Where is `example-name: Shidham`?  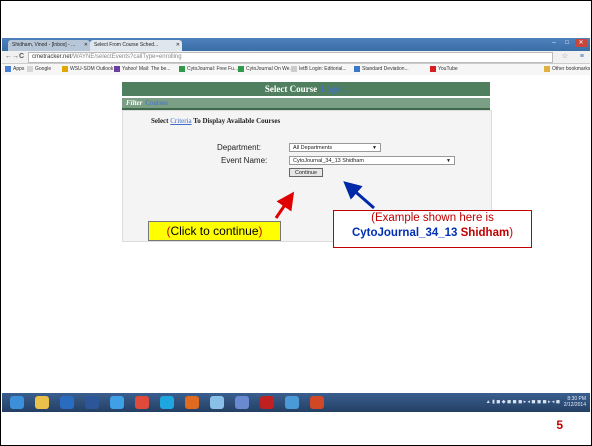
example-name: Shidham is located at coordinates (485, 233).